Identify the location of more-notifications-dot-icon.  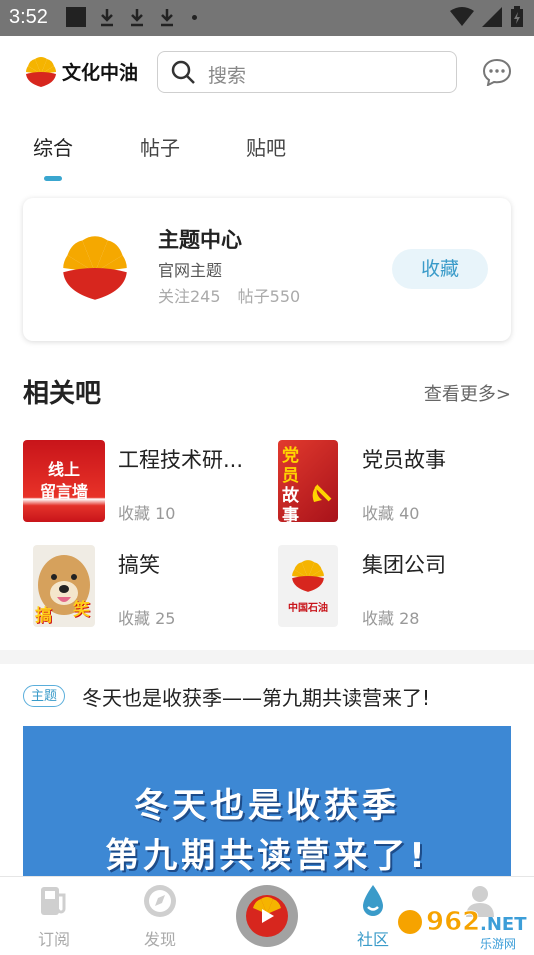
(194, 17).